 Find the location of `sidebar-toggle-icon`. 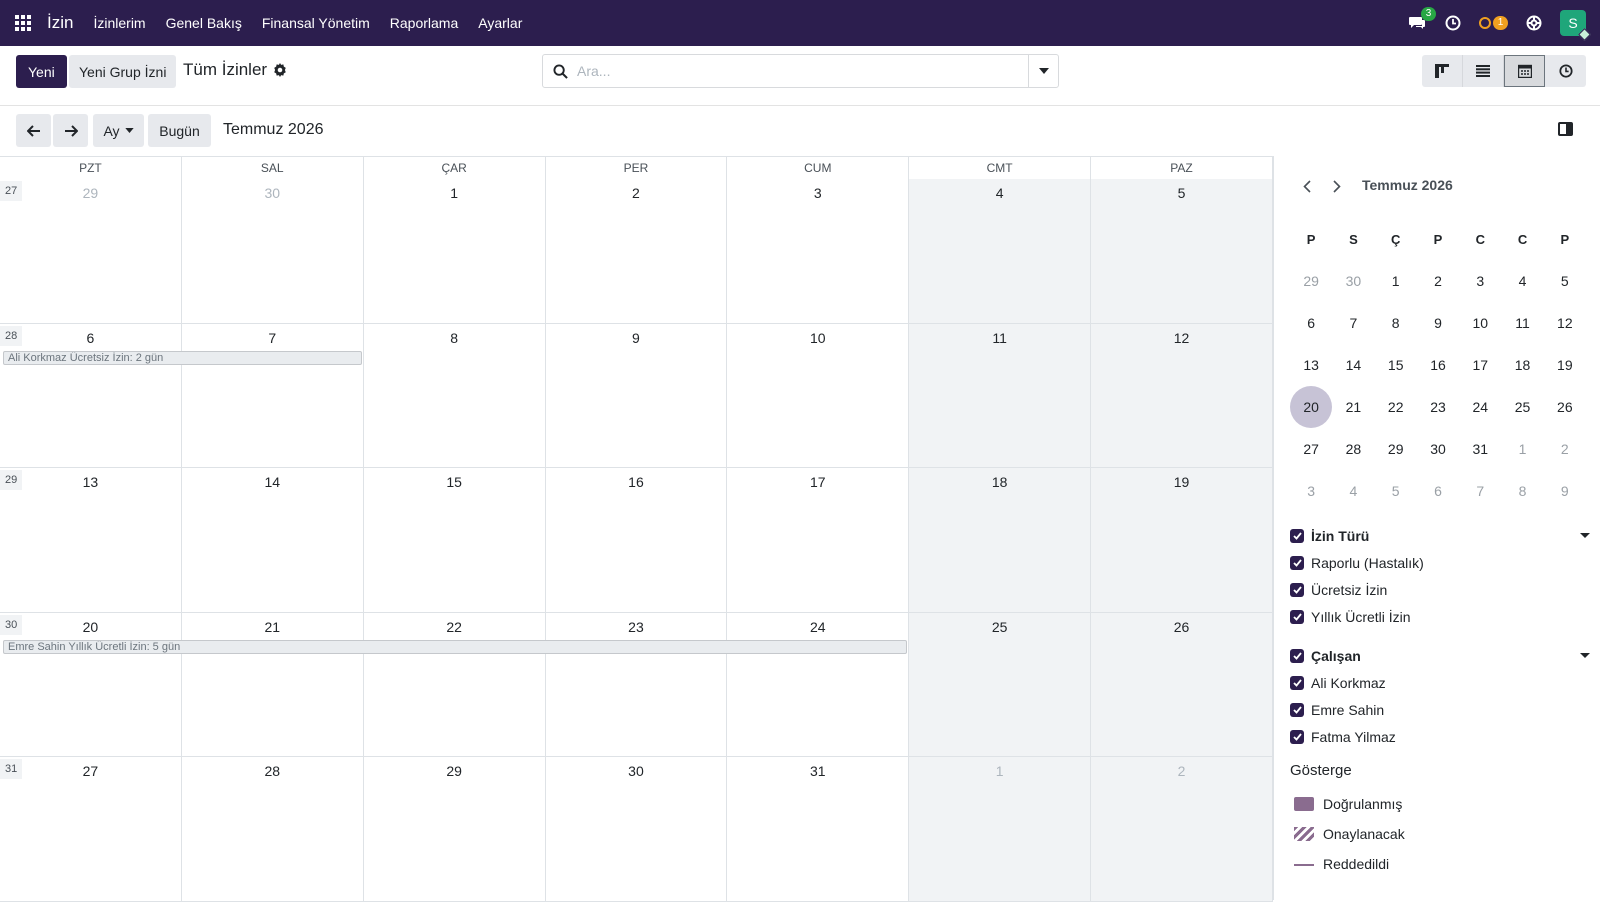

sidebar-toggle-icon is located at coordinates (1565, 129).